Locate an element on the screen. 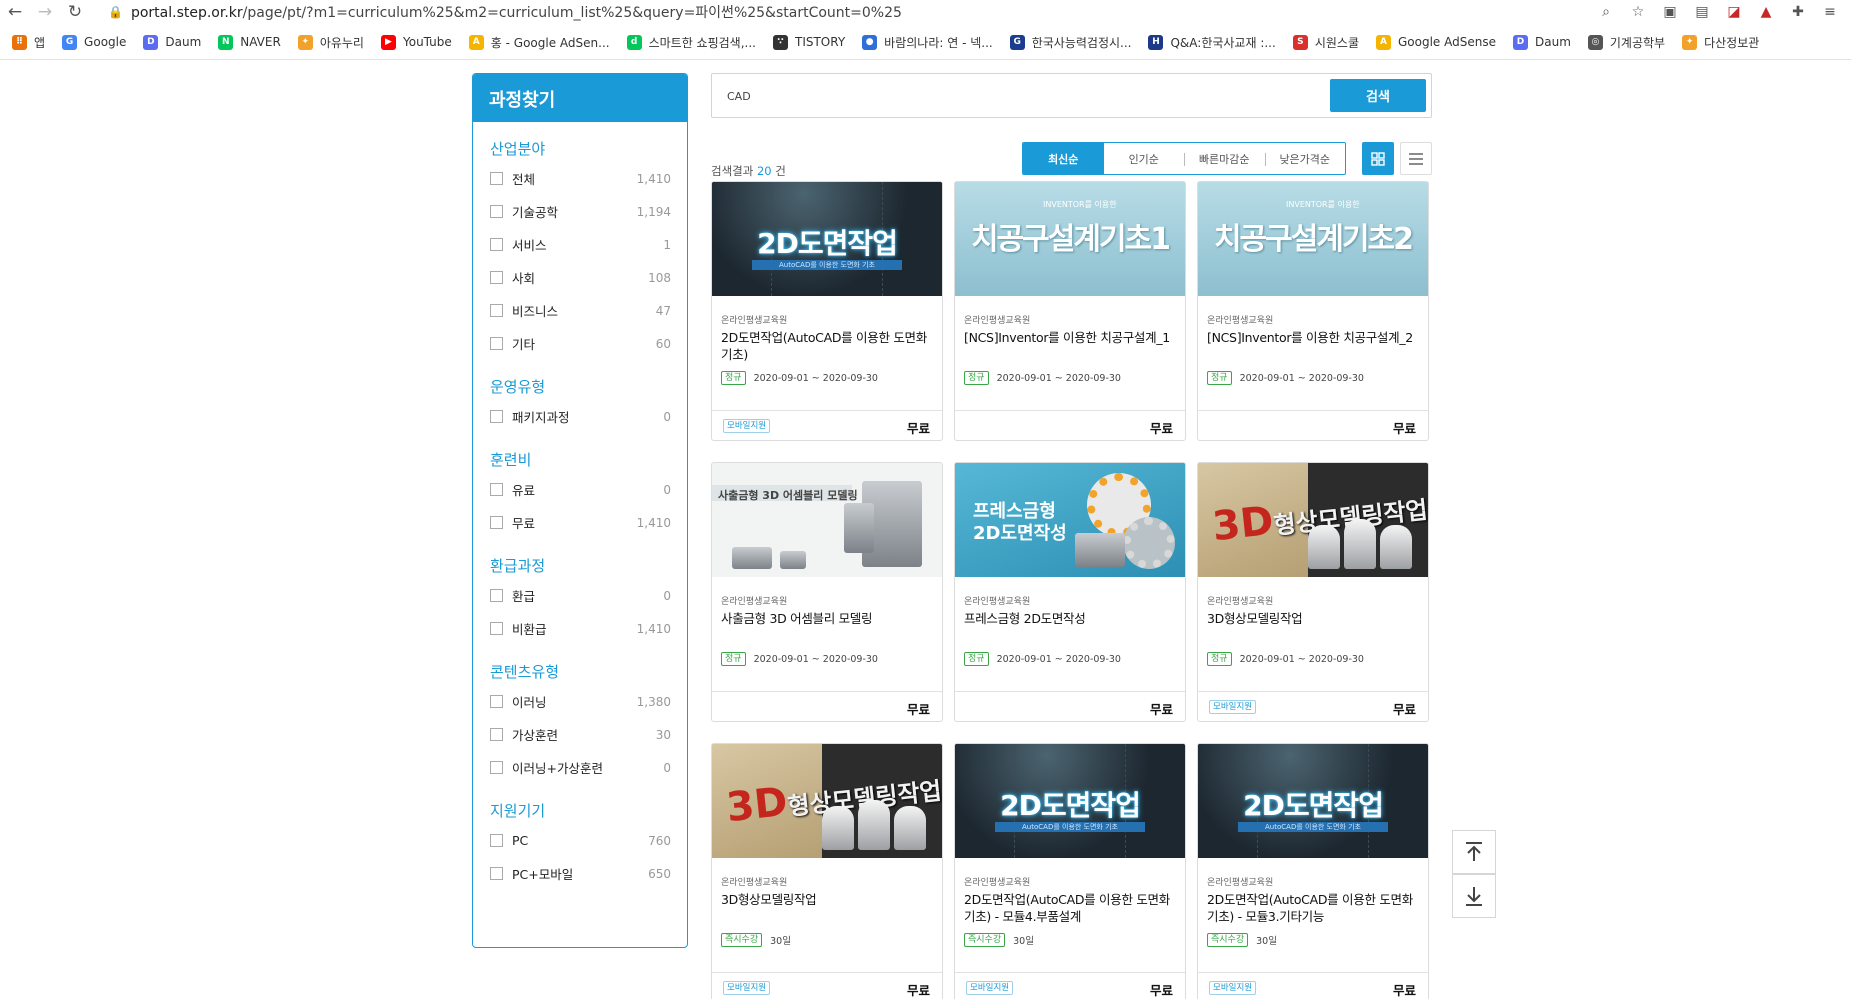 This screenshot has height=999, width=1851. course-thumbnail: INVENTOR를 이용한 치공구설계기초1 is located at coordinates (1070, 239).